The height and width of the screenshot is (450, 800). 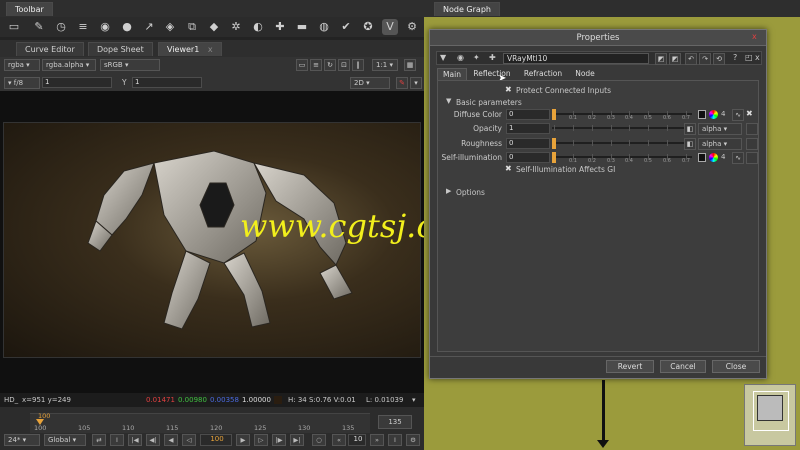 I want to click on wipe-icon: ▭, so click(x=302, y=65).